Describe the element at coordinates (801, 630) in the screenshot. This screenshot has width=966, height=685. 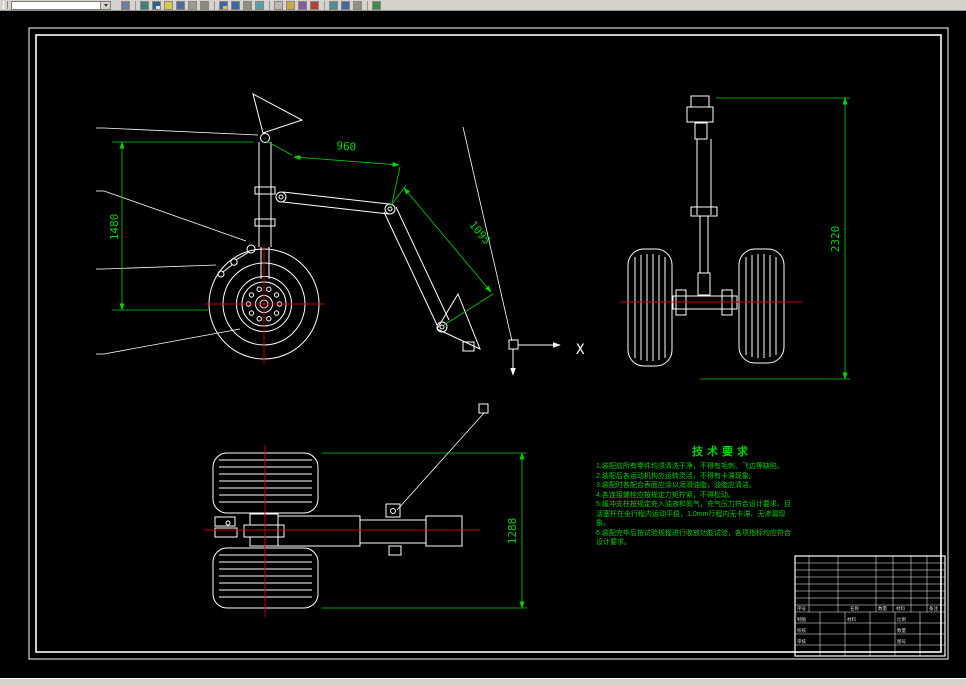
I see `tb-checked: 校核` at that location.